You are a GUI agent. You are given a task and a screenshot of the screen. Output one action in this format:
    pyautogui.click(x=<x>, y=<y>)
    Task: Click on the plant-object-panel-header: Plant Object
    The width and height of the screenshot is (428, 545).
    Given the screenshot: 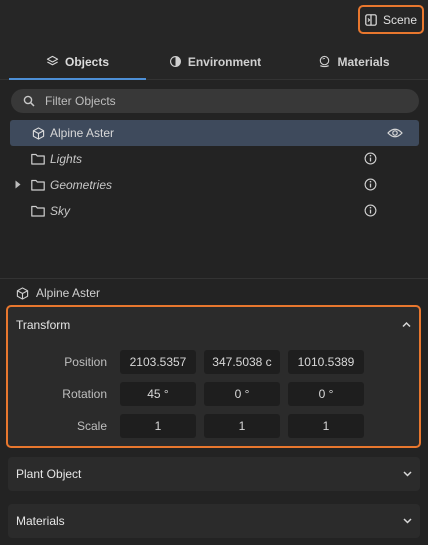 What is the action you would take?
    pyautogui.click(x=214, y=474)
    